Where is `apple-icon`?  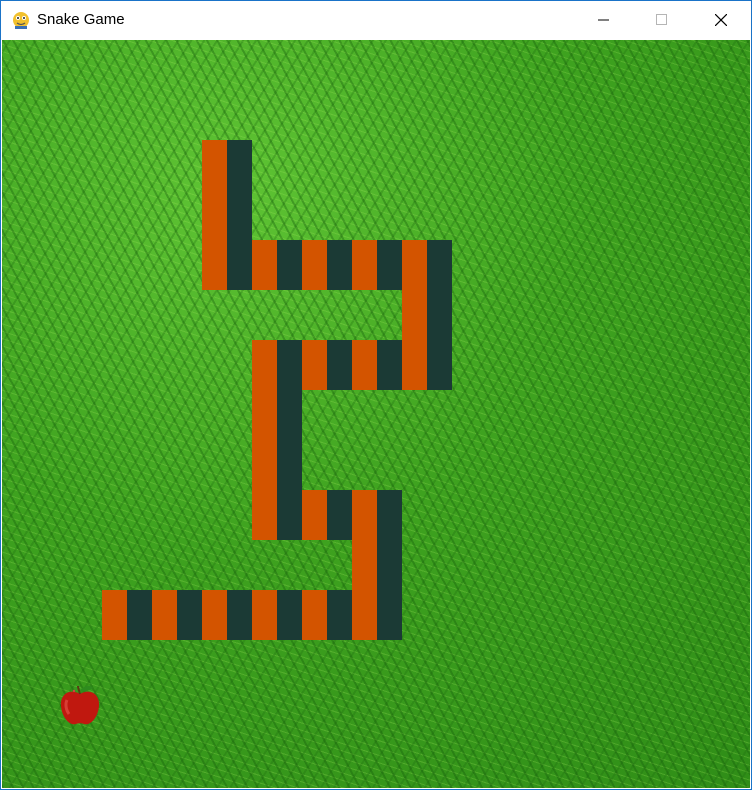
apple-icon is located at coordinates (80, 705).